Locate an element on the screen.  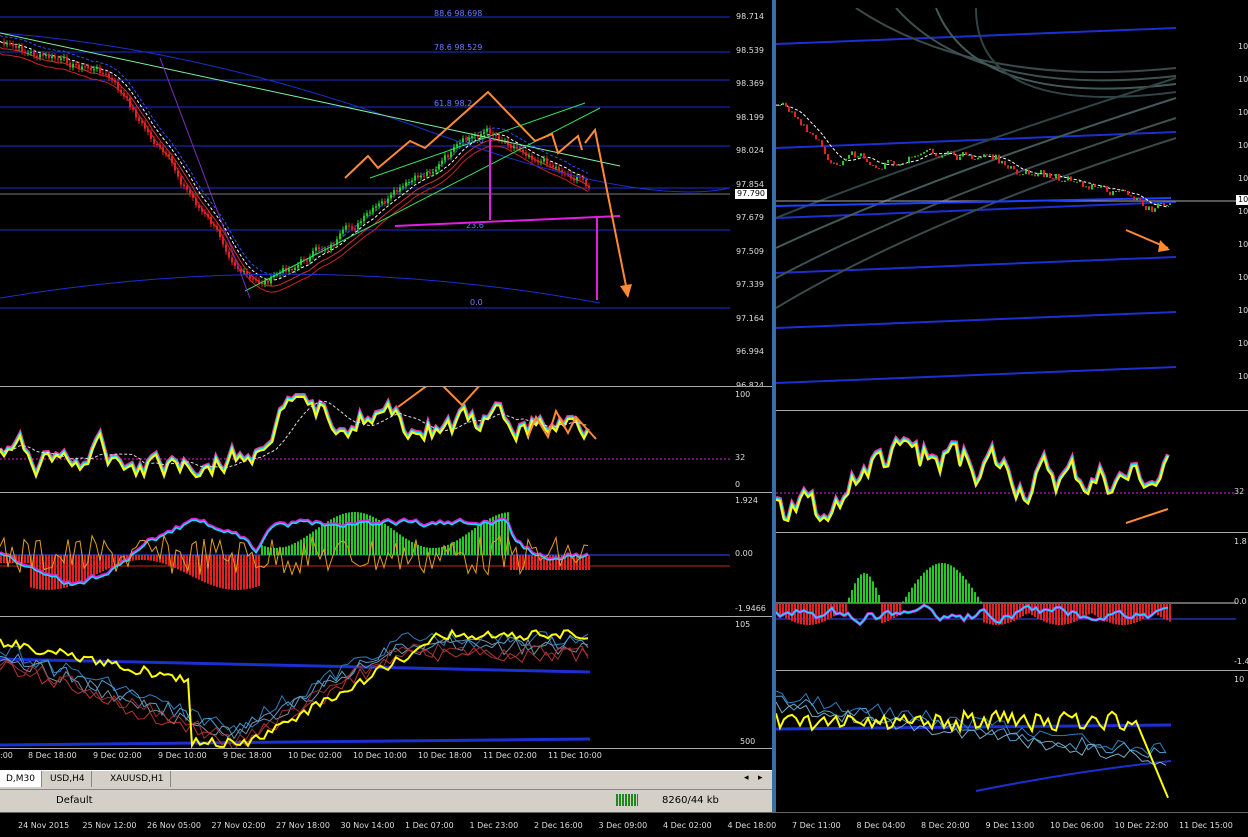
left-macd-pane: 1.924 0.00 -1.9466 is located at coordinates (386, 554).